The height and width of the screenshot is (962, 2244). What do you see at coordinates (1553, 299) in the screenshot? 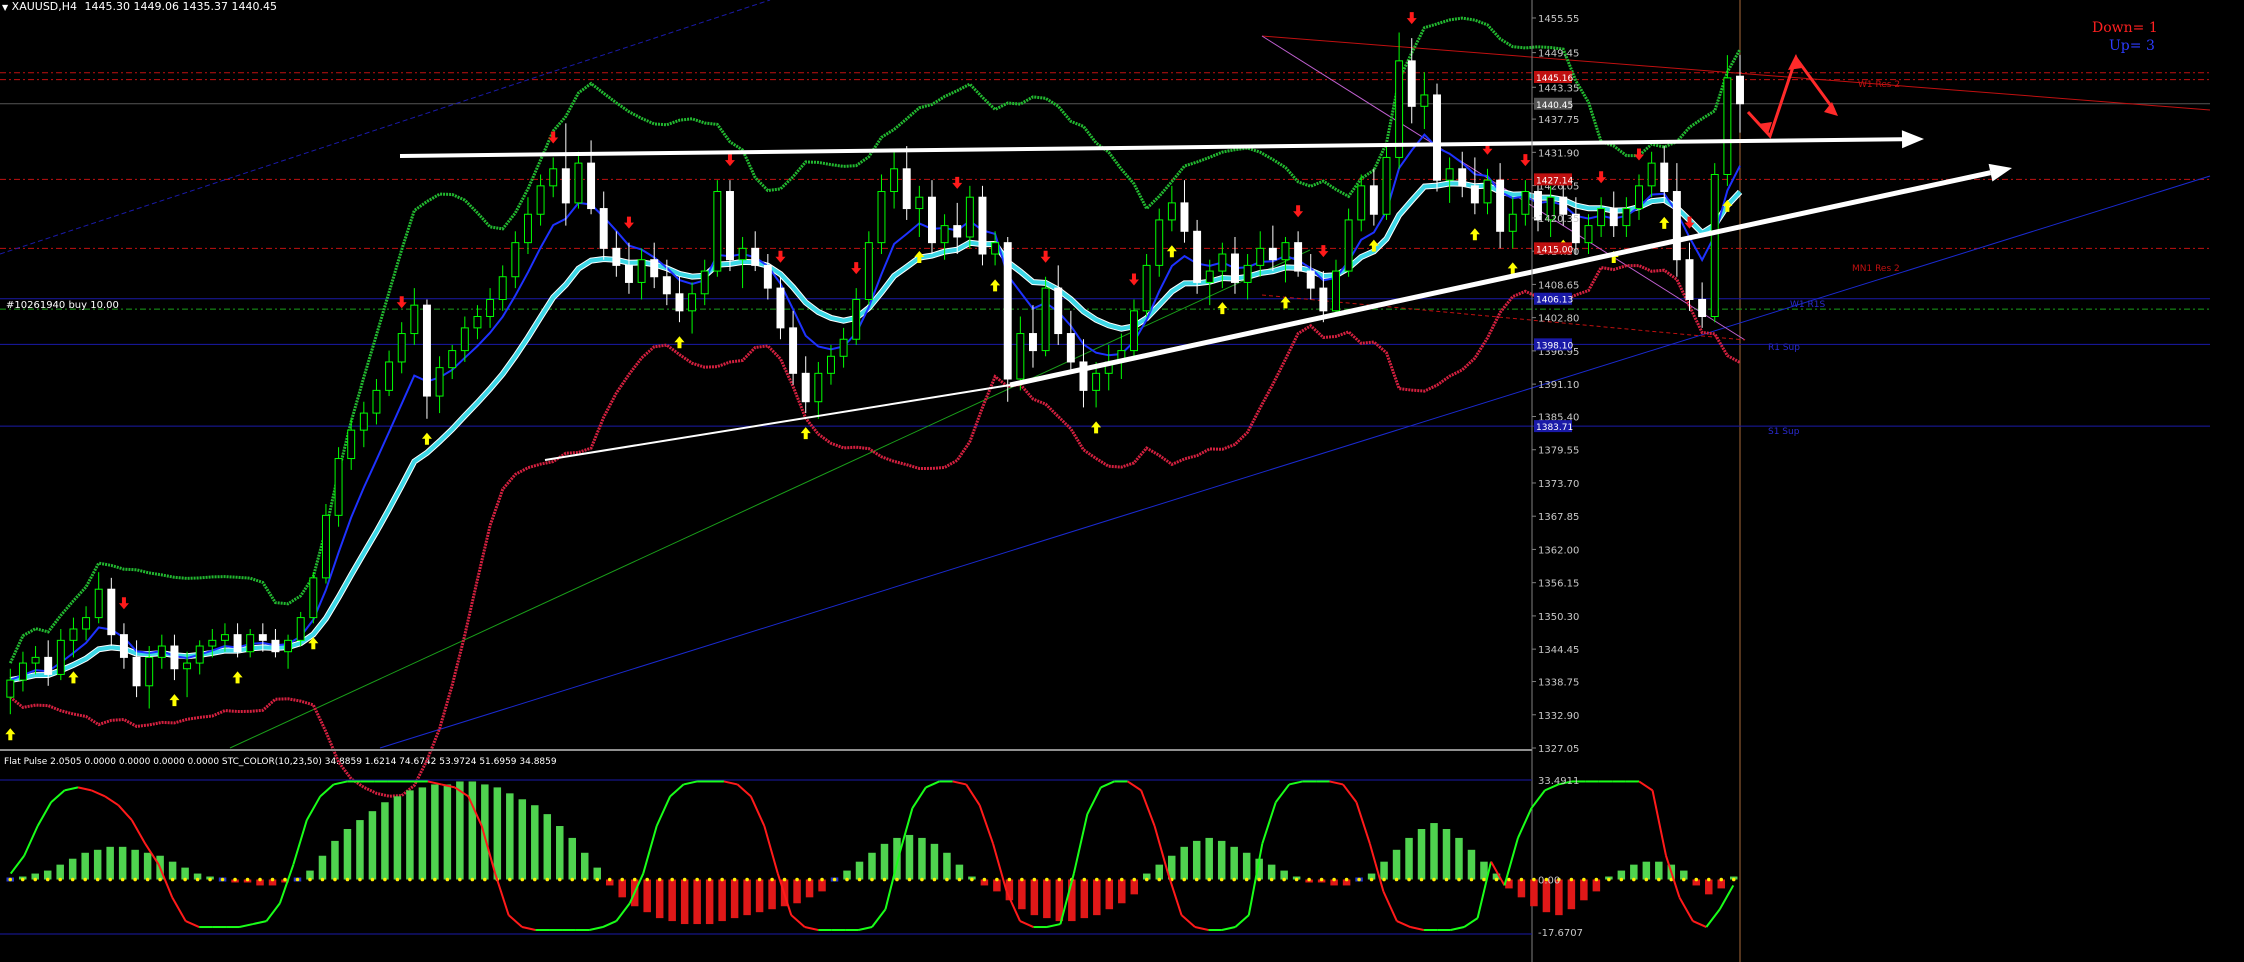
I see `price-tag: 1406.13` at bounding box center [1553, 299].